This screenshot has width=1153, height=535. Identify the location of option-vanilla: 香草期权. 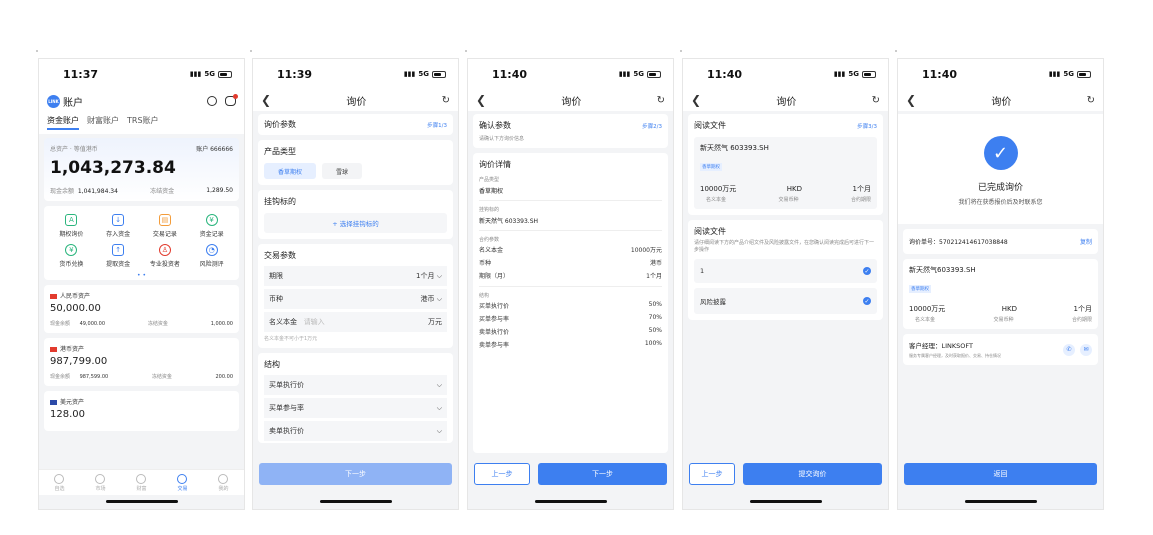
(290, 171).